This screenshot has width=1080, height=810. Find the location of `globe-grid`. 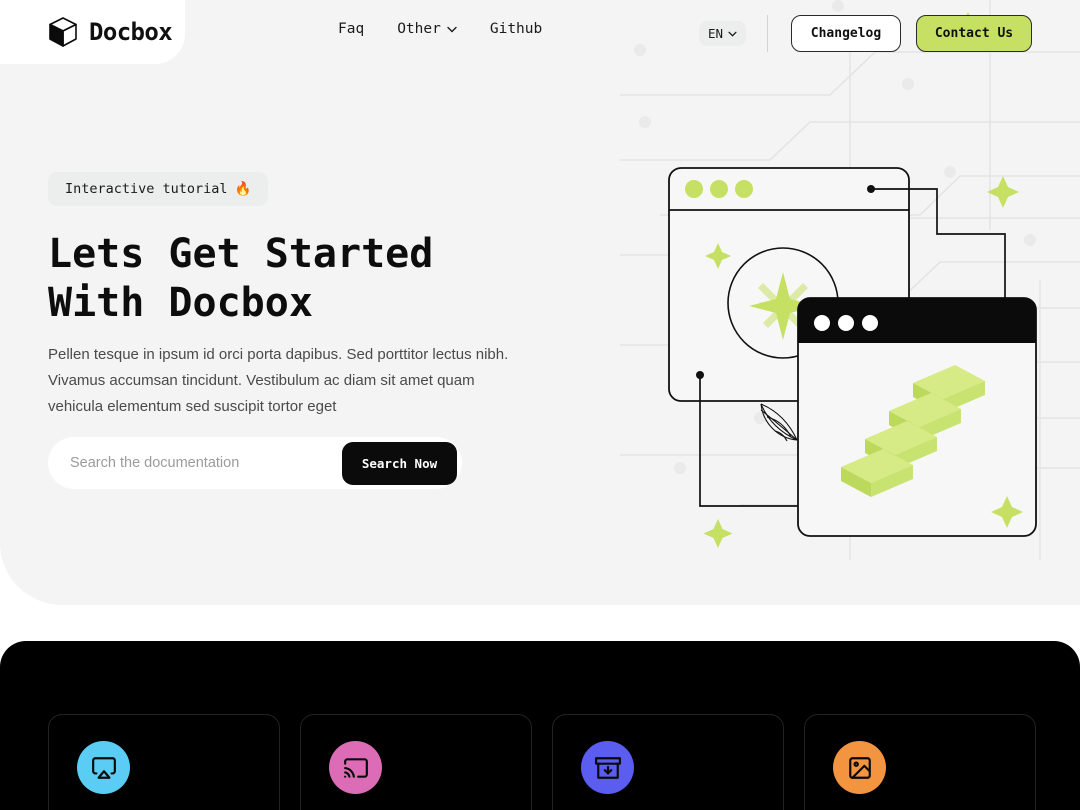

globe-grid is located at coordinates (779, 422).